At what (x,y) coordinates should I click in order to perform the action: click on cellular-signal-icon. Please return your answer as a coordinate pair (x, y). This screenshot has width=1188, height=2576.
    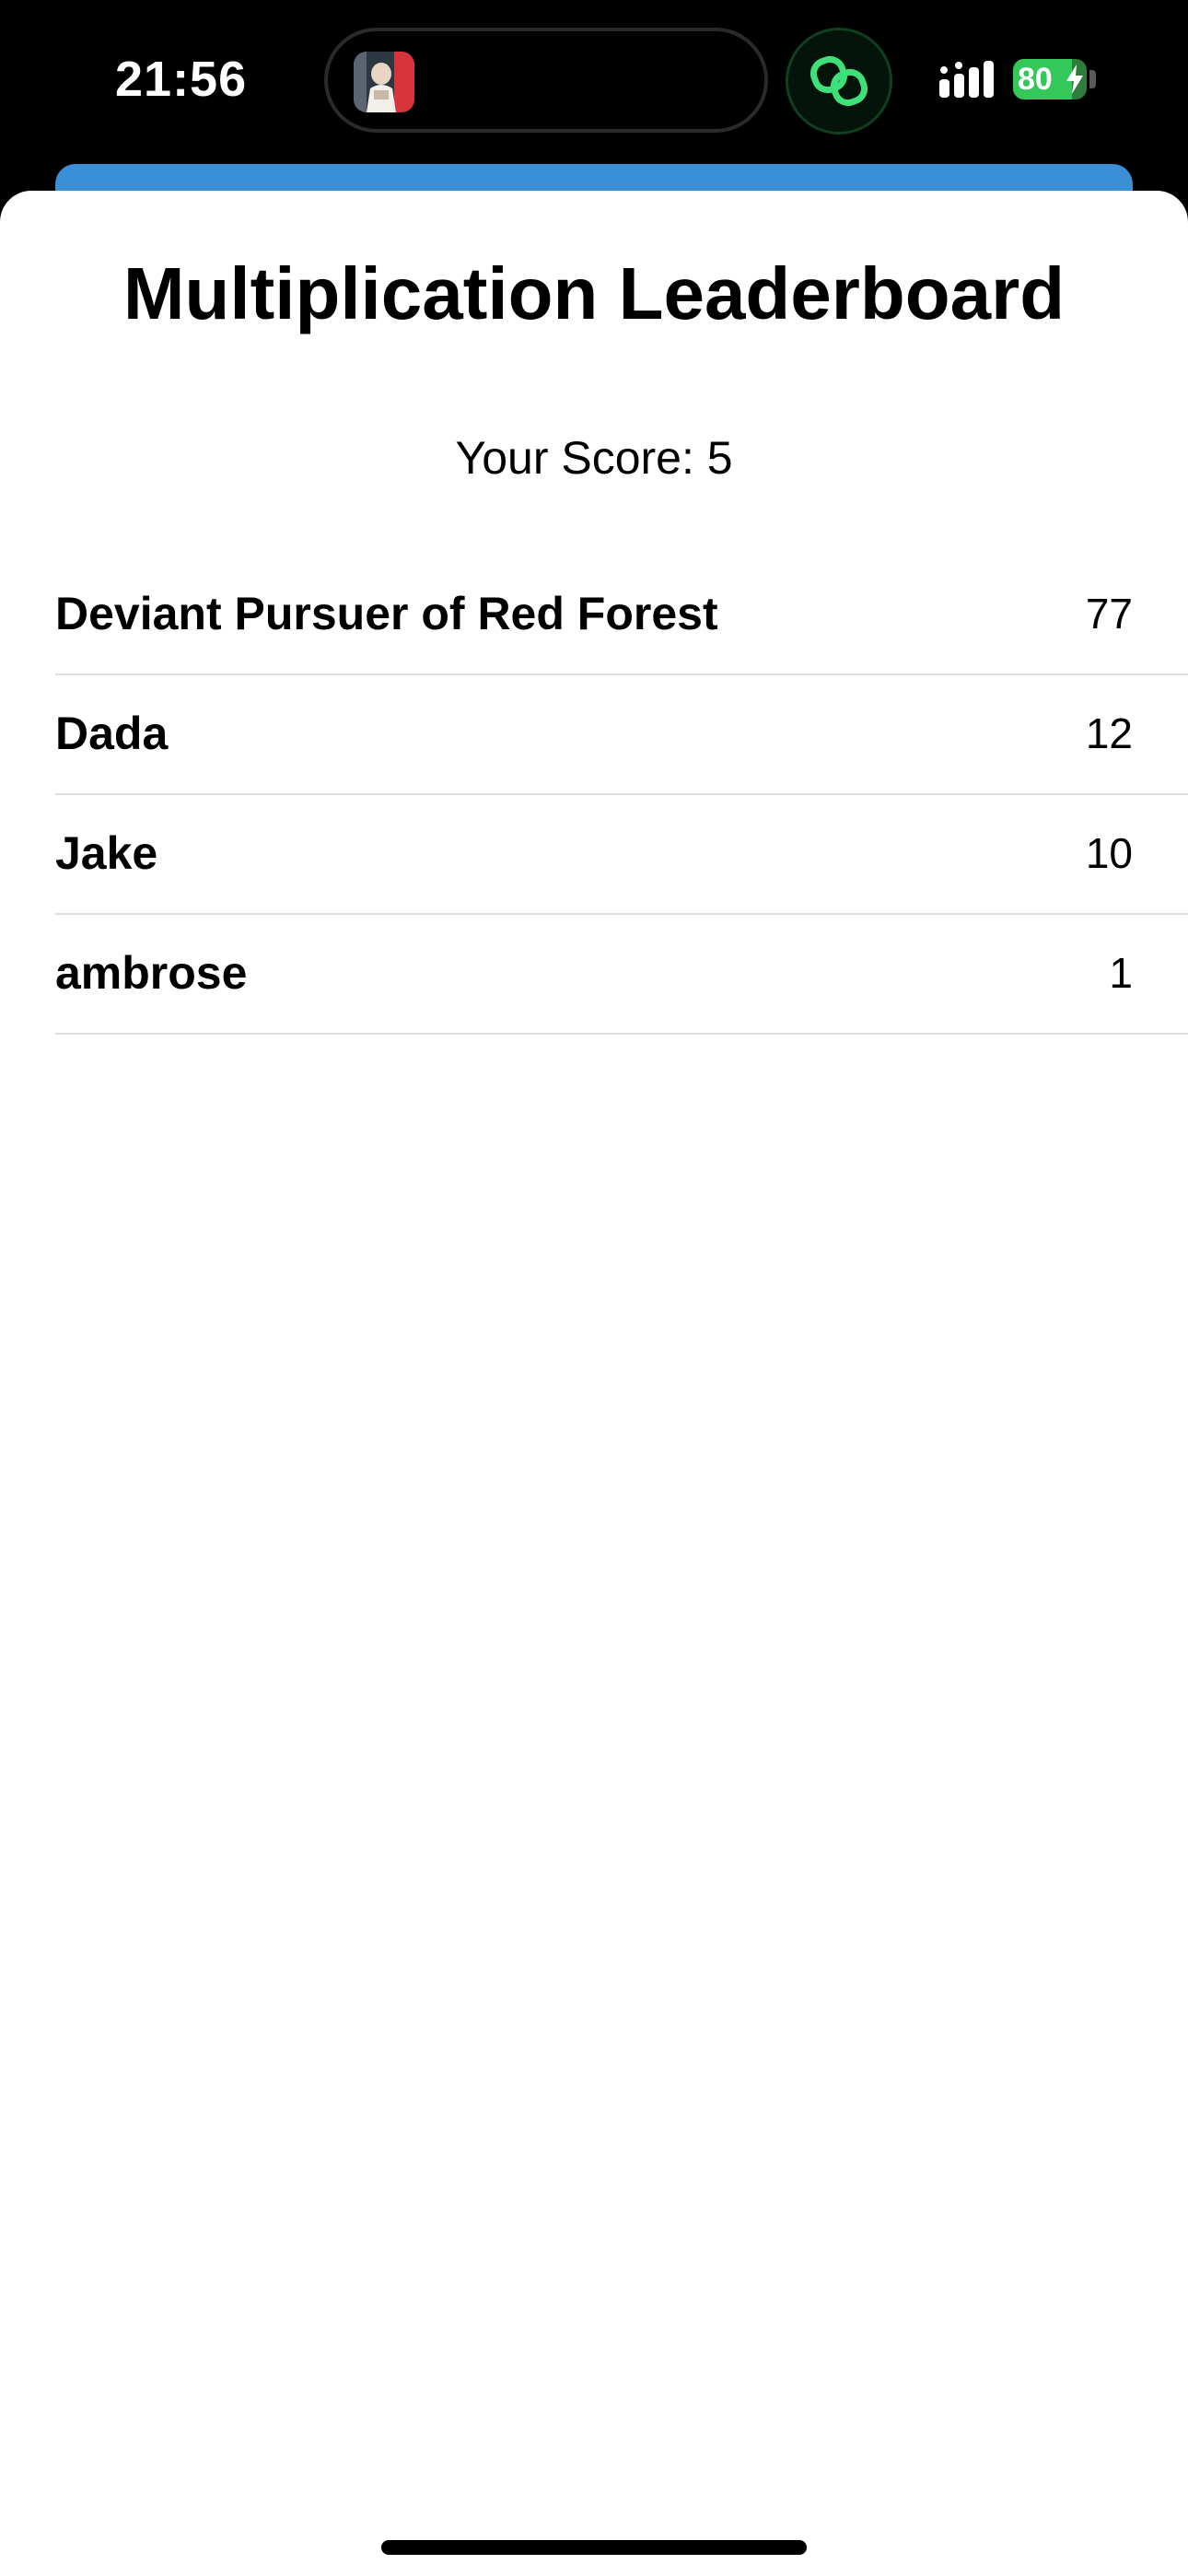
    Looking at the image, I should click on (967, 79).